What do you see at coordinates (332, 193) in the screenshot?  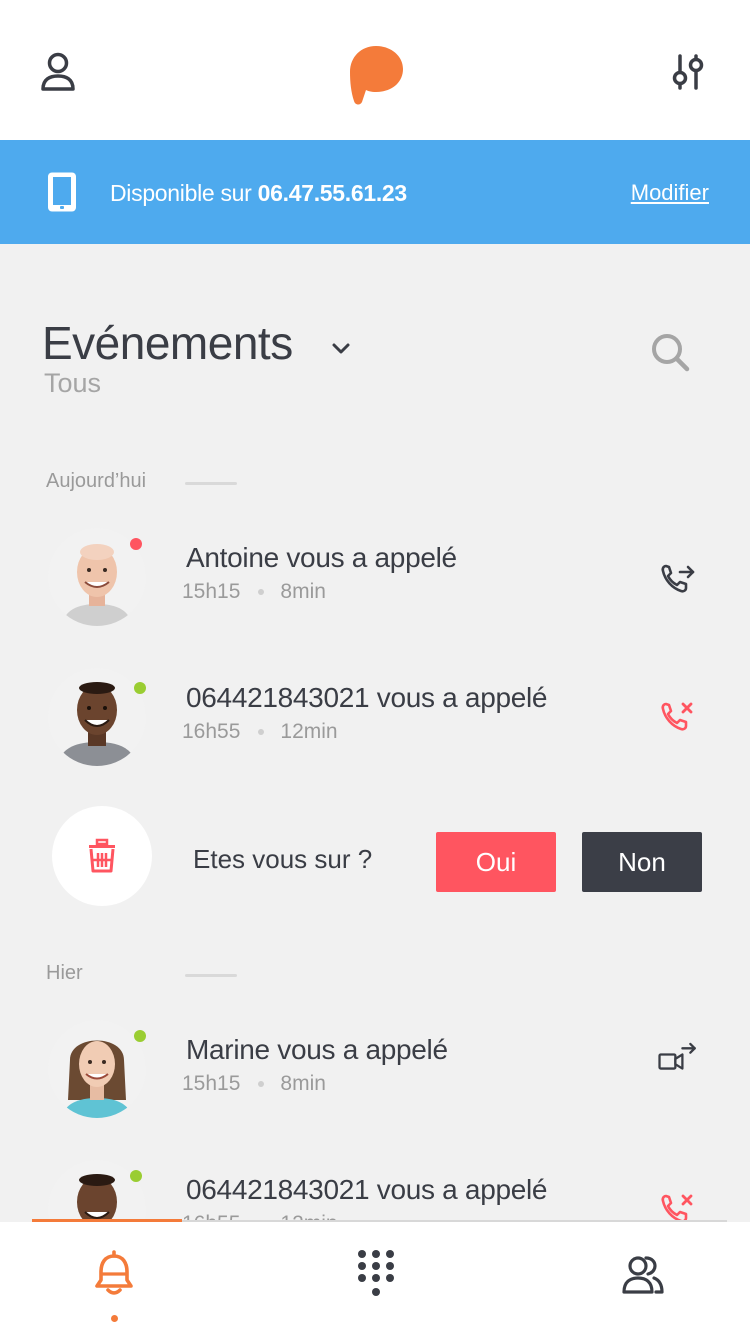 I see `phone-number: 06.47.55.61.23` at bounding box center [332, 193].